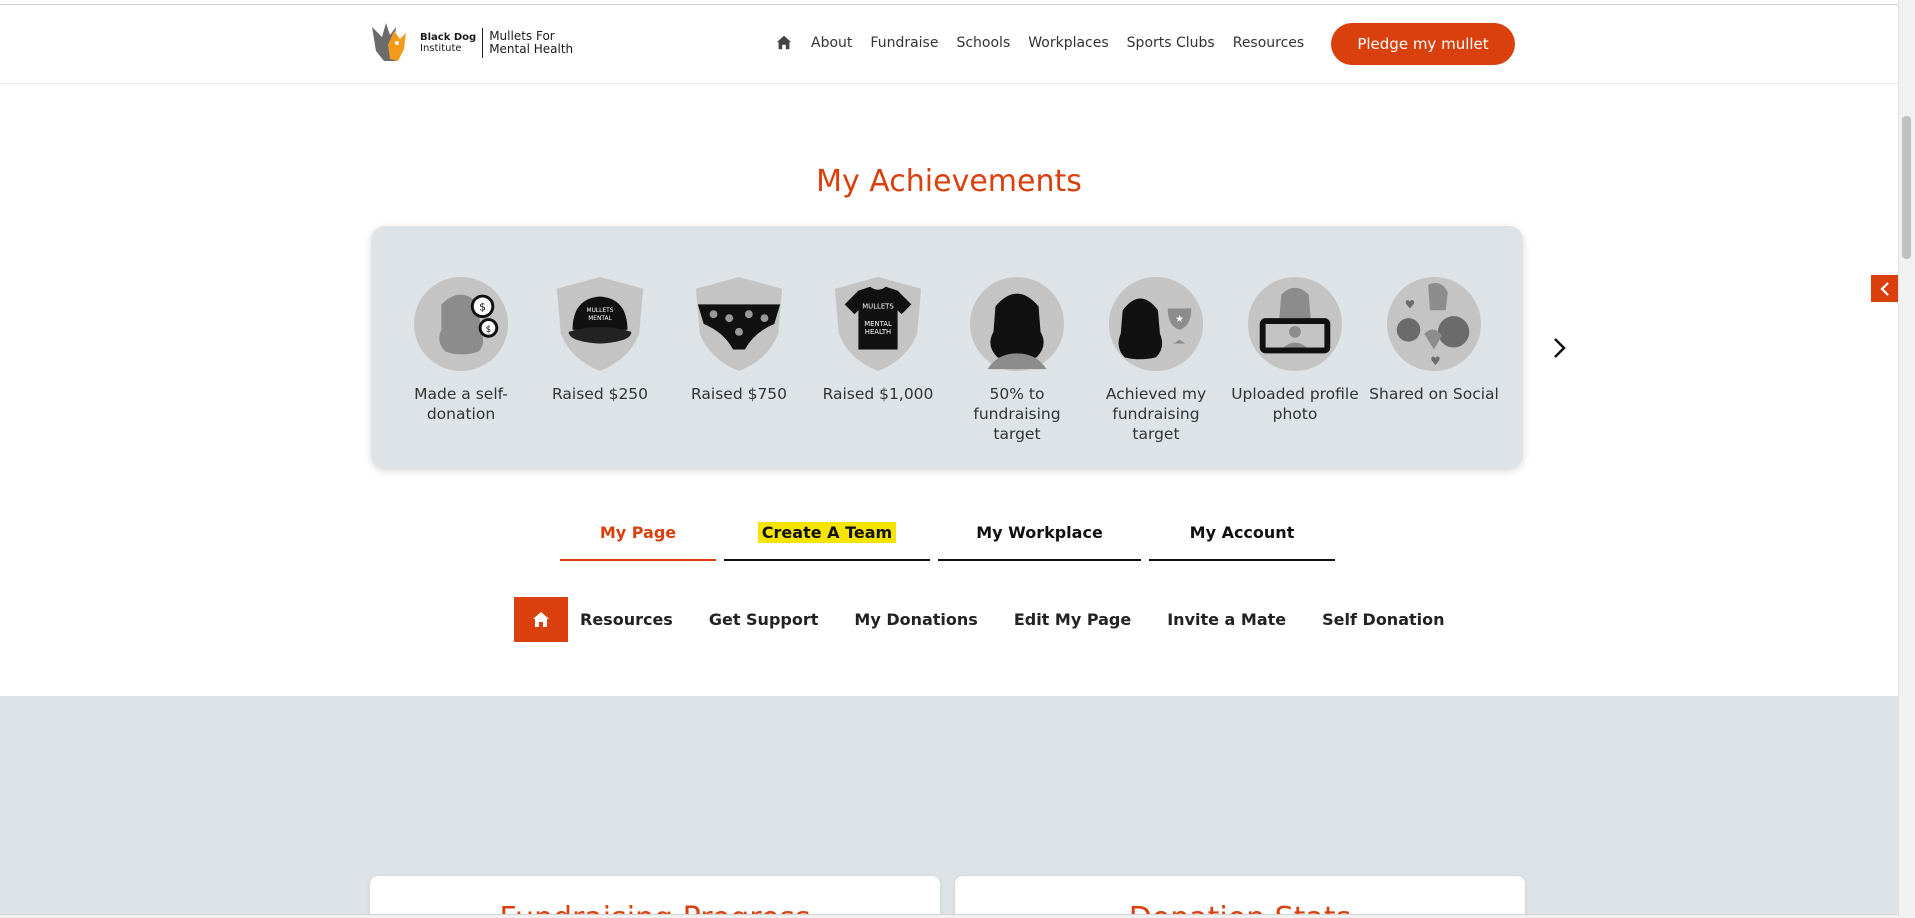 This screenshot has height=918, width=1915. I want to click on logo-divider, so click(483, 43).